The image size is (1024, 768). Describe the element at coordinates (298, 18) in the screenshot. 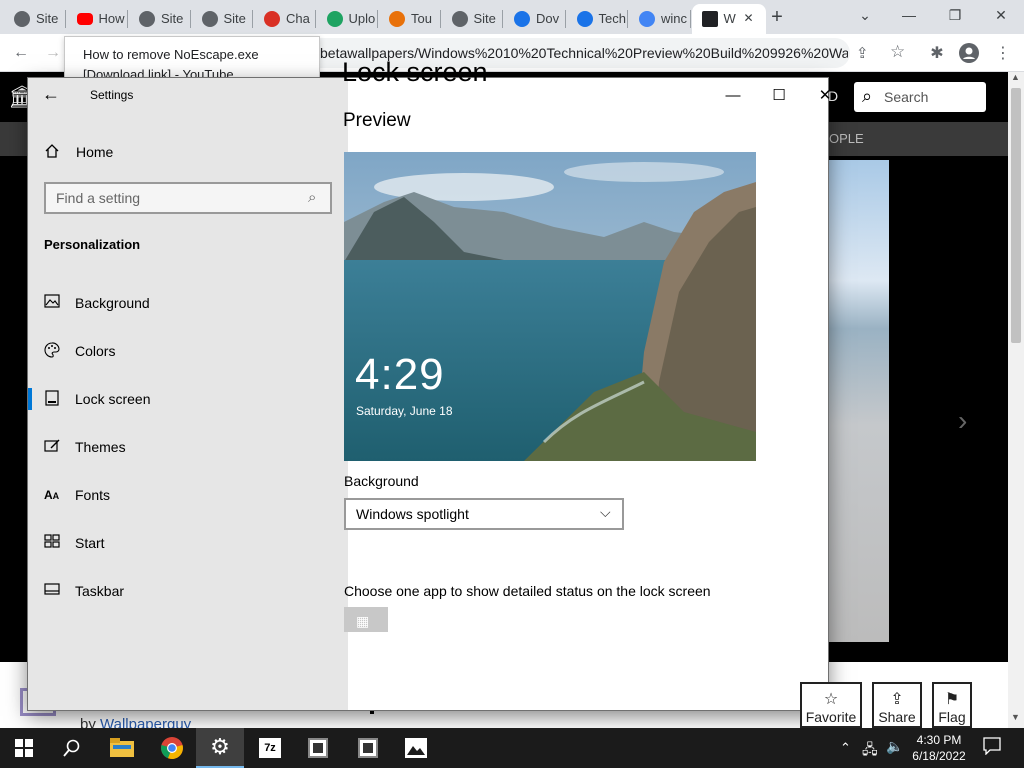

I see `tab-label: Cha` at that location.